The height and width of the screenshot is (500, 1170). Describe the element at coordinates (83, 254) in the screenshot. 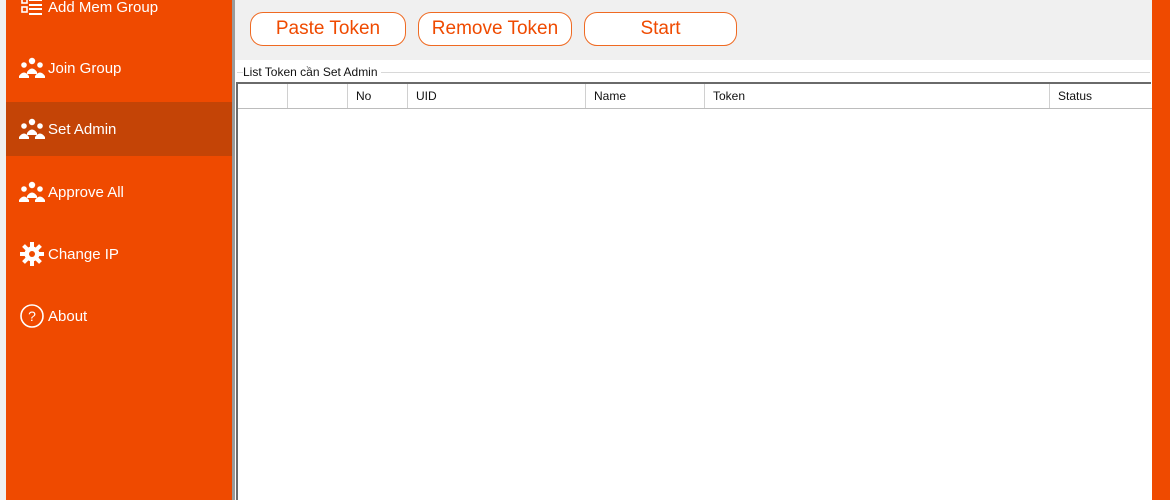

I see `sidebar-item-label: Change IP` at that location.